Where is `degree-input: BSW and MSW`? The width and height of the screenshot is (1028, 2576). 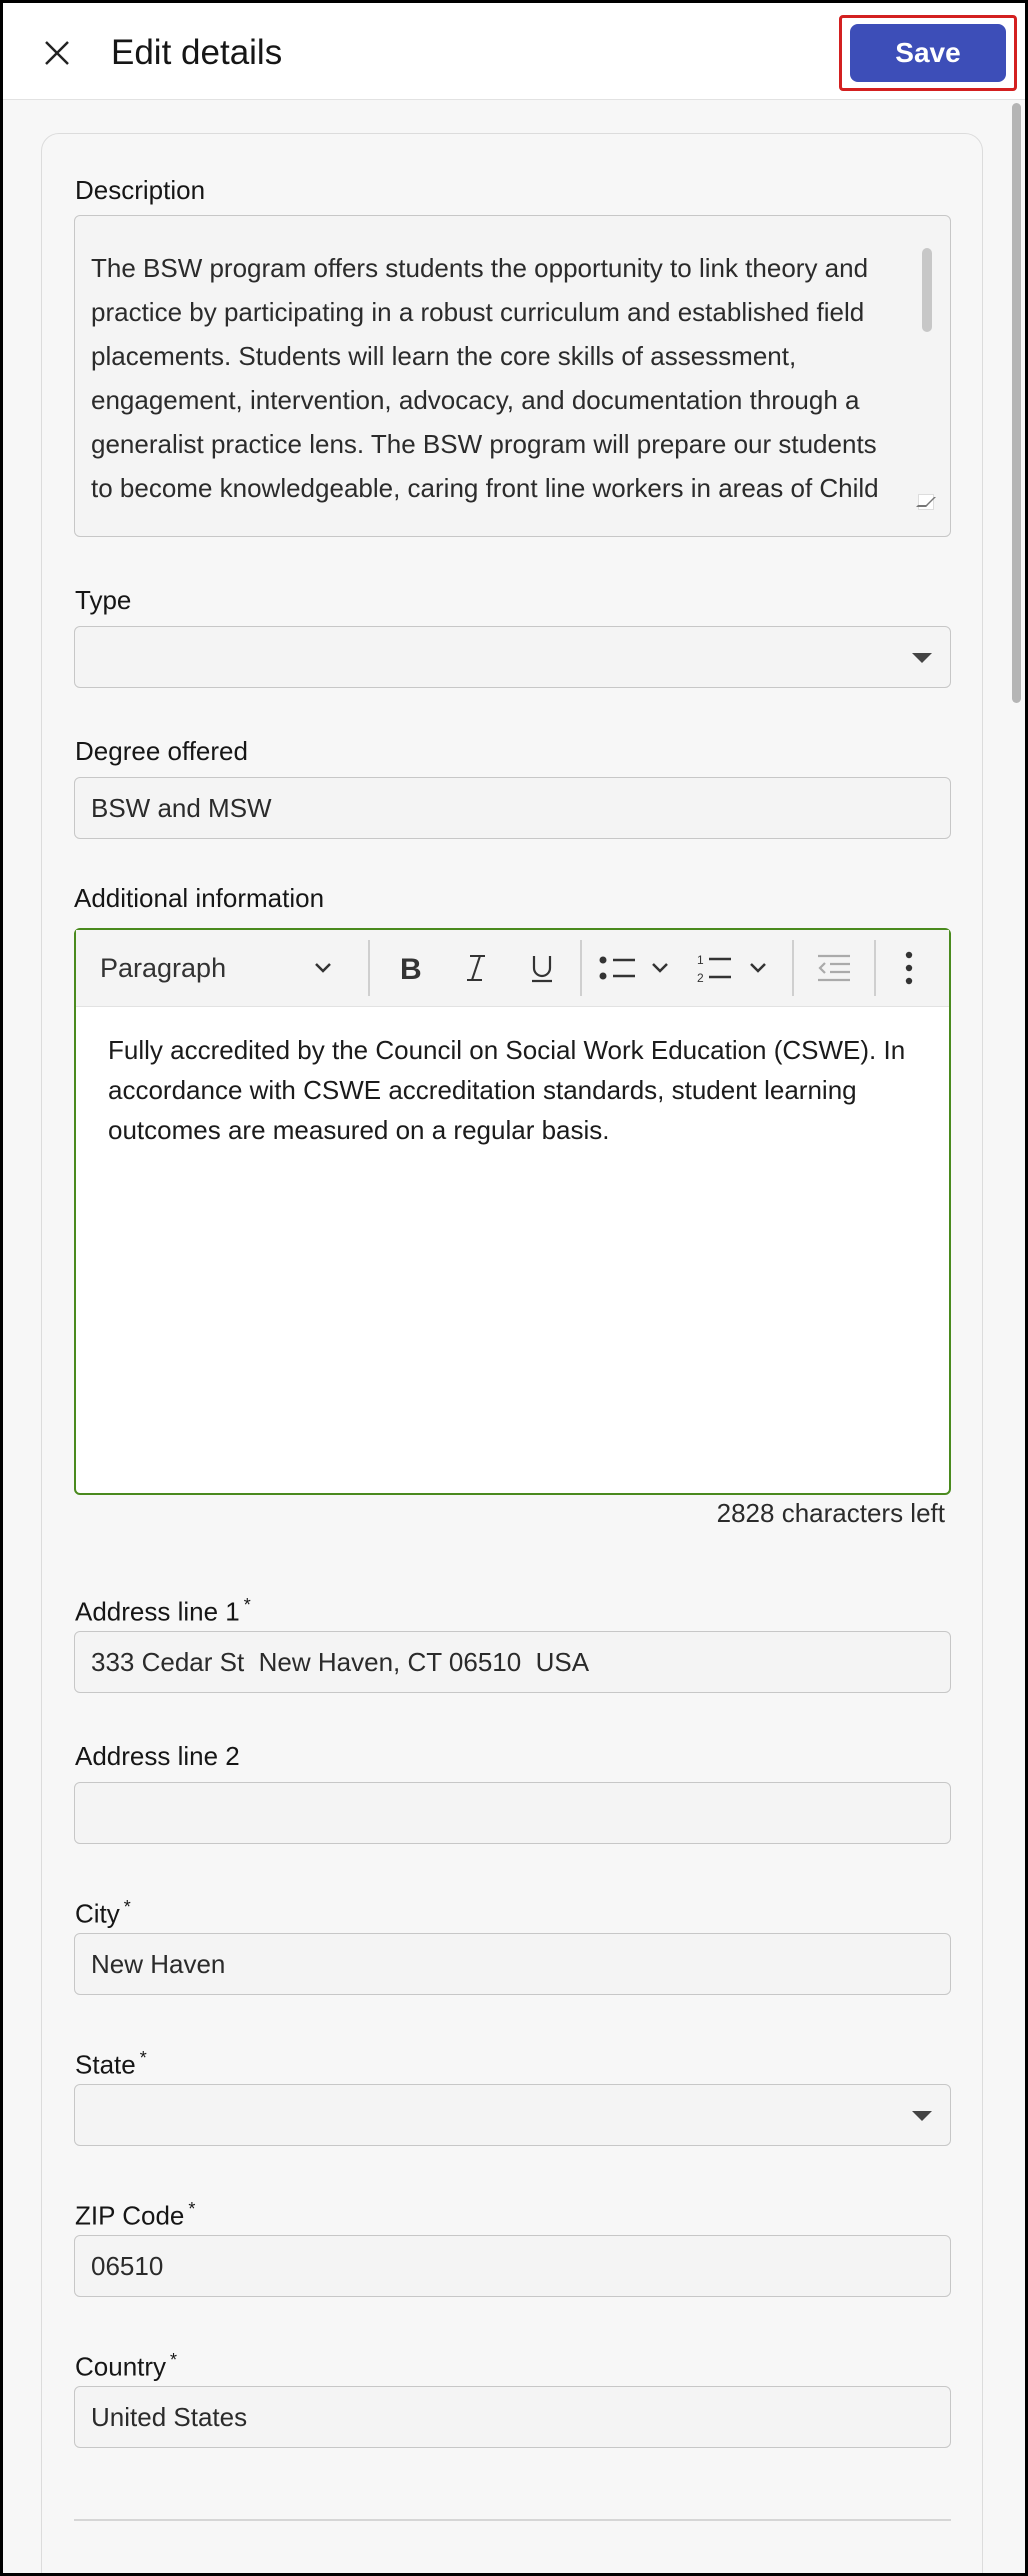
degree-input: BSW and MSW is located at coordinates (512, 808).